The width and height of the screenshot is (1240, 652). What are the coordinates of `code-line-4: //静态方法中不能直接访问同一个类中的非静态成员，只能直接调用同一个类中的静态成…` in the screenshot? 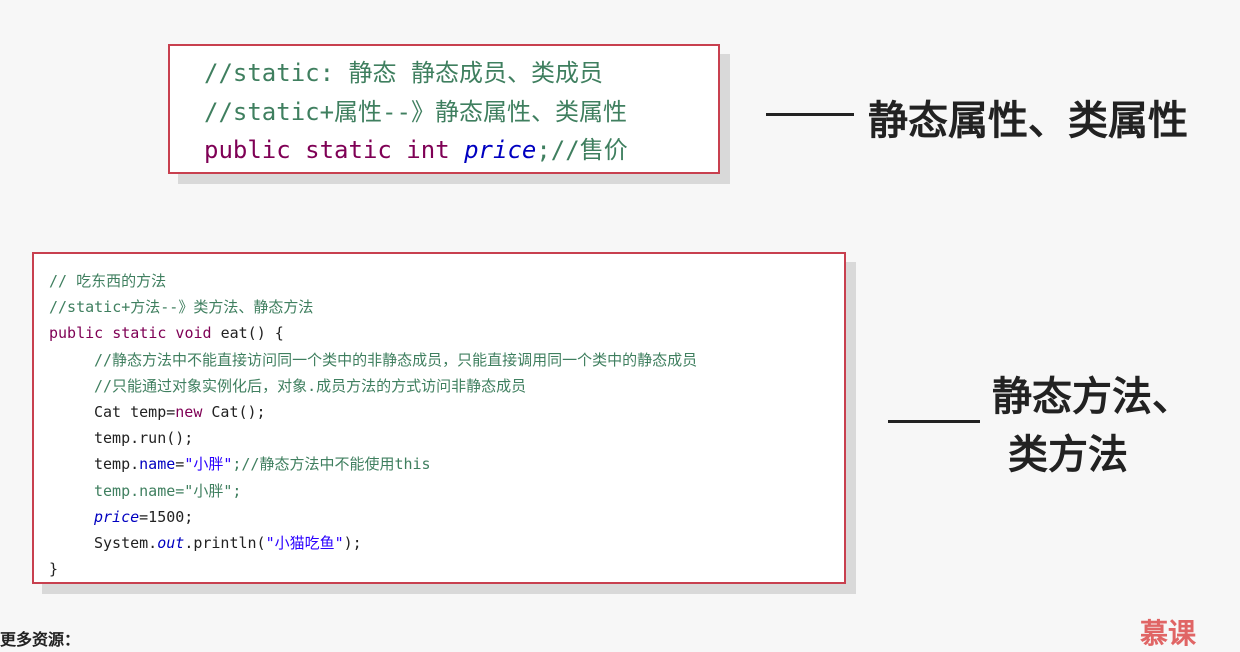 It's located at (396, 359).